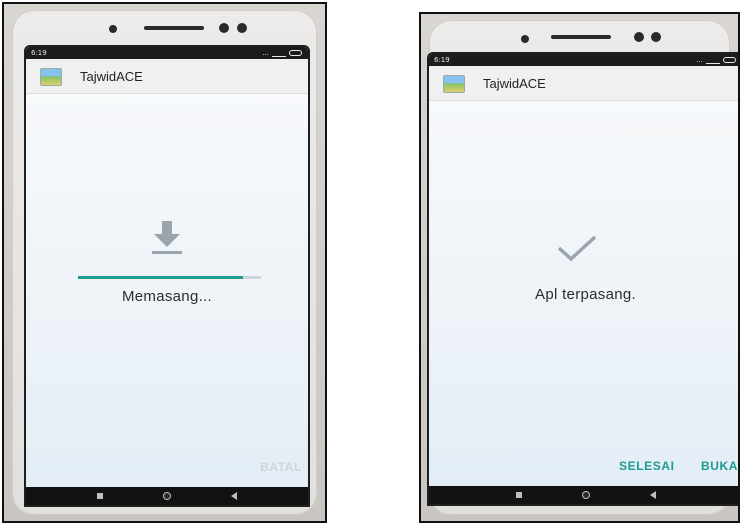  I want to click on install-progress-fill, so click(160, 277).